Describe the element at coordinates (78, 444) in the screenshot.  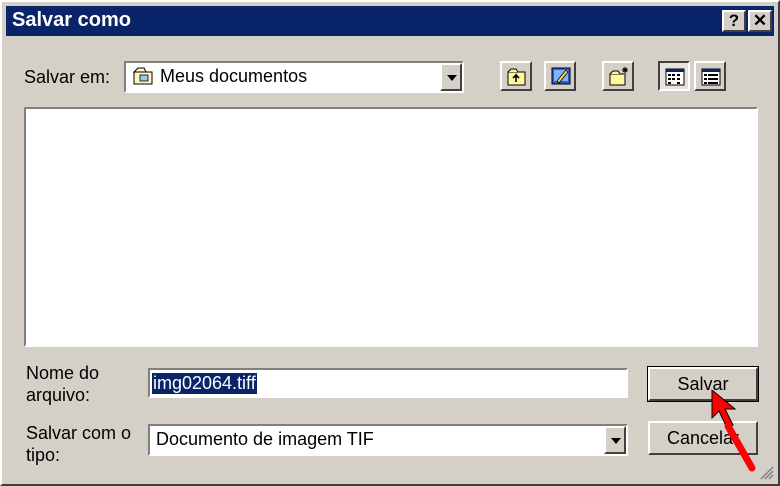
I see `filetype-label: Salvar com o tipo:` at that location.